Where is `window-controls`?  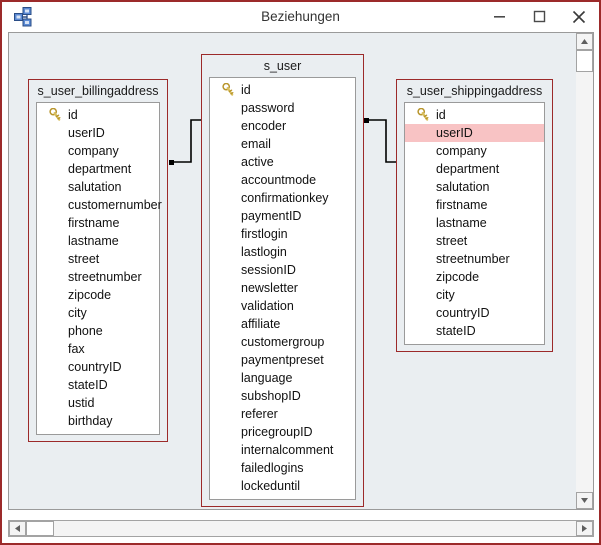
window-controls is located at coordinates (539, 16).